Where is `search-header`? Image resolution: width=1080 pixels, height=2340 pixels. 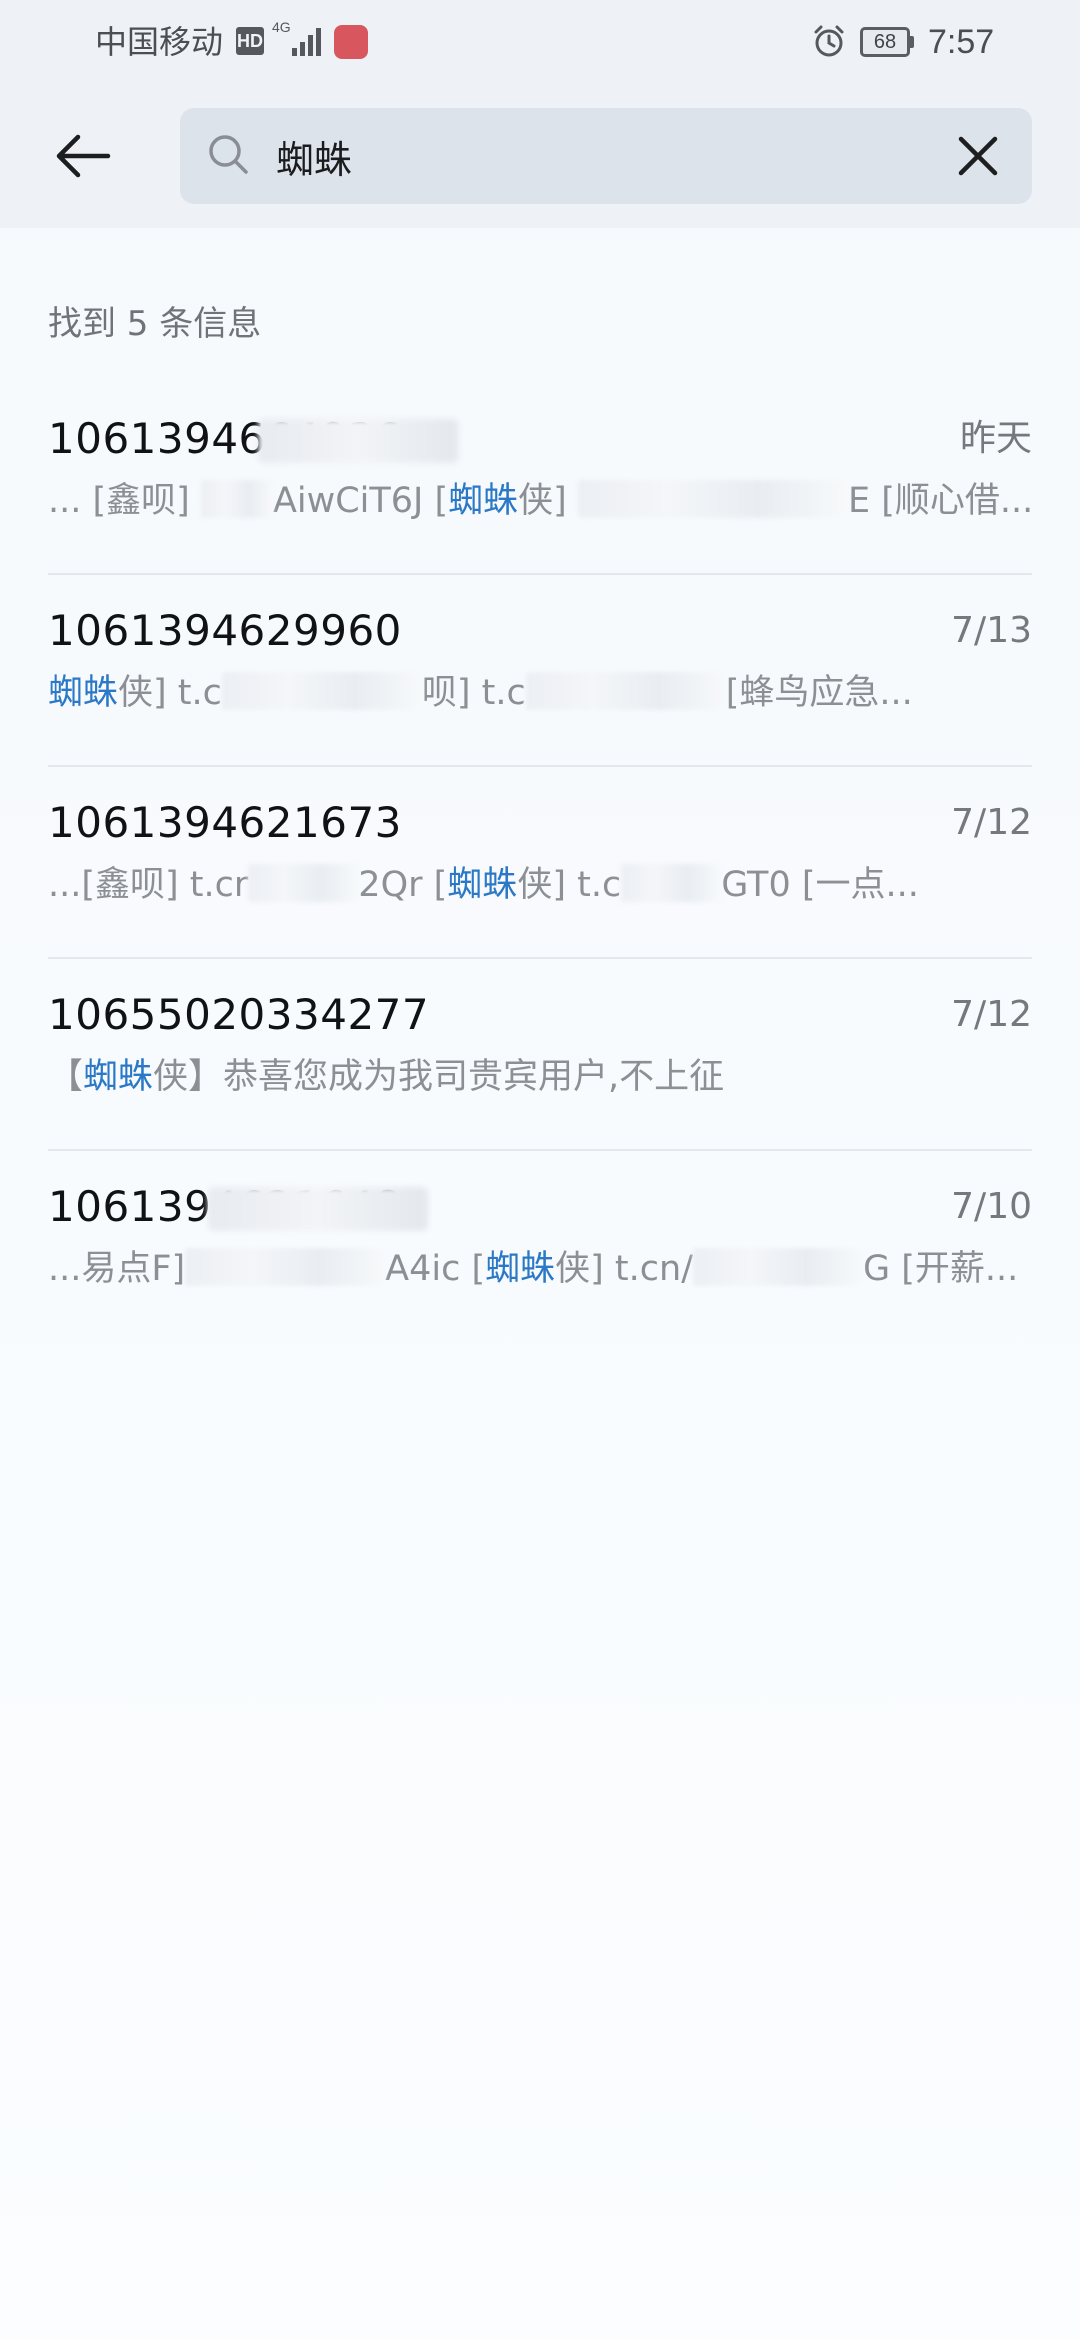
search-header is located at coordinates (540, 157).